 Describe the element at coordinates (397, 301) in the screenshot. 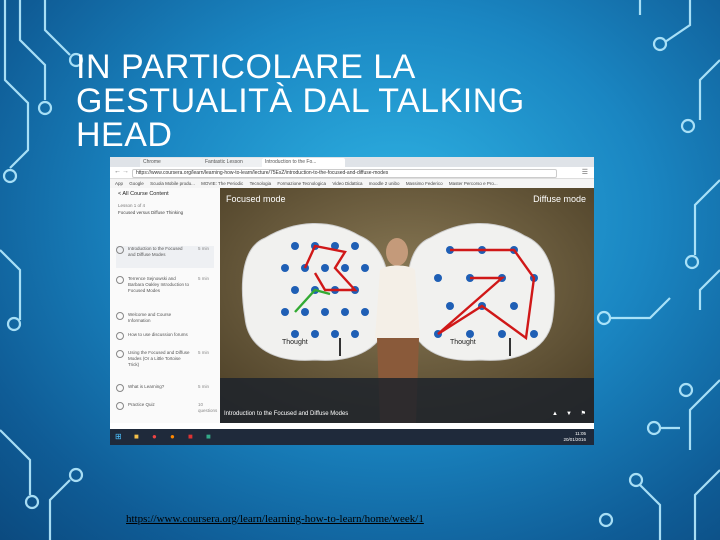

I see `presenter-body` at that location.